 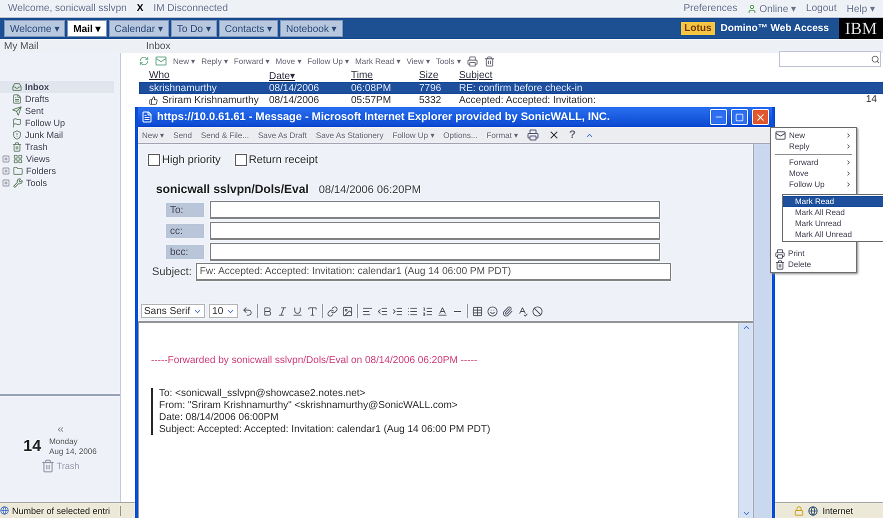 I want to click on toolbar-button: Save As Stationery, so click(x=350, y=135).